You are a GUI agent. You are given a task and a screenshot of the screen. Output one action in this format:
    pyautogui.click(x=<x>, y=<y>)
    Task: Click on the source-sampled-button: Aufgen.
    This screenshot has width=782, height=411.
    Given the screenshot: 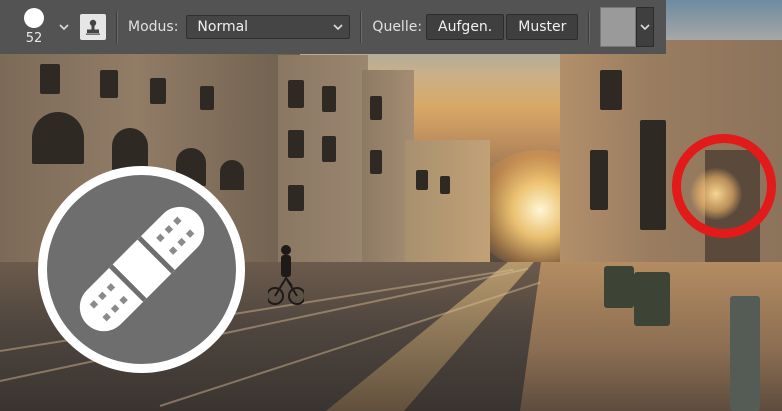 What is the action you would take?
    pyautogui.click(x=465, y=27)
    